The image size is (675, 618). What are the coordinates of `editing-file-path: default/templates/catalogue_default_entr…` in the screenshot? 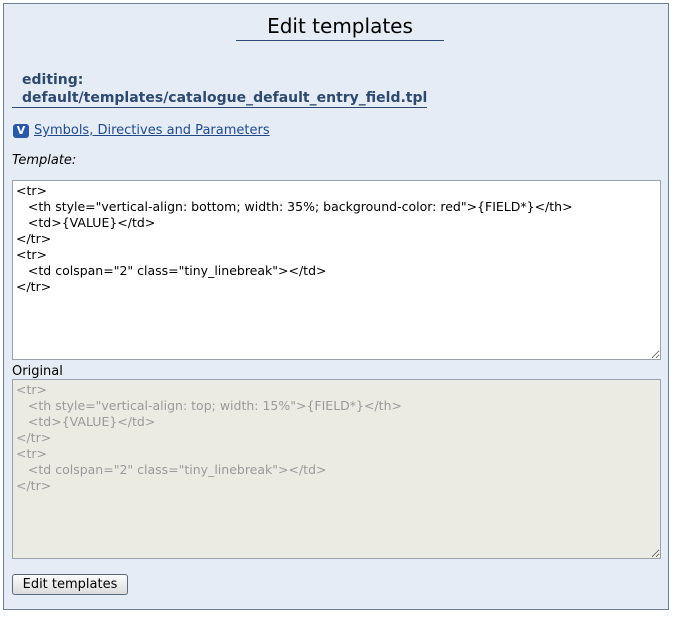 It's located at (220, 98).